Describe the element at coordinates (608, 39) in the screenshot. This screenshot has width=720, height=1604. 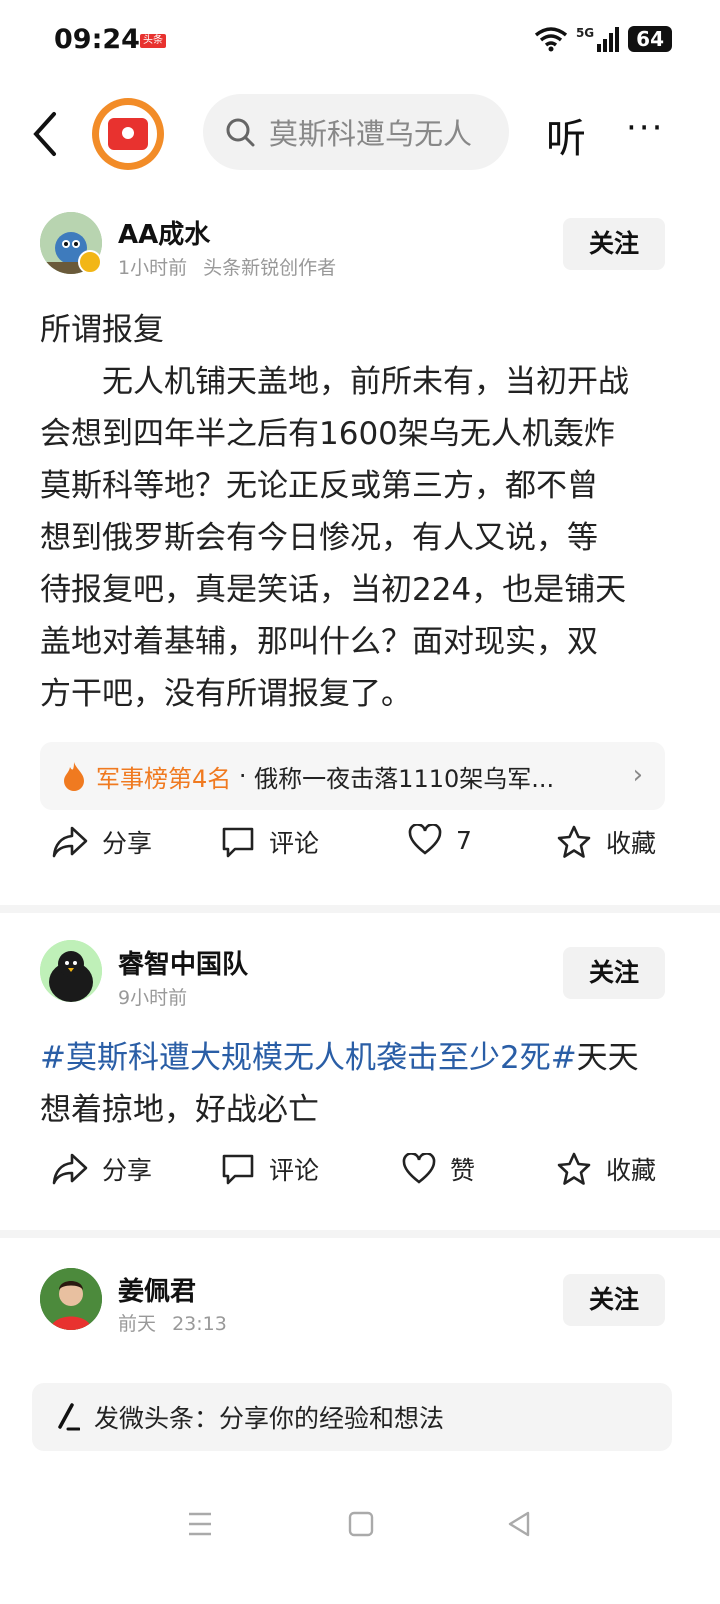
I see `signal-icon` at that location.